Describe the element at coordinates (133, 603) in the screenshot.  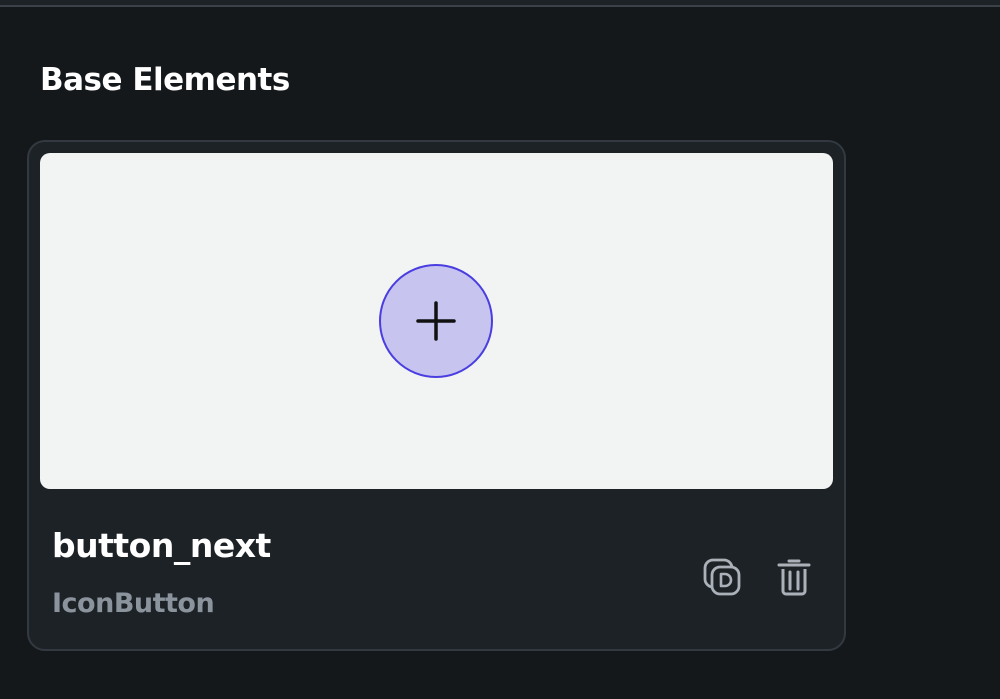
I see `component-type: IconButton` at that location.